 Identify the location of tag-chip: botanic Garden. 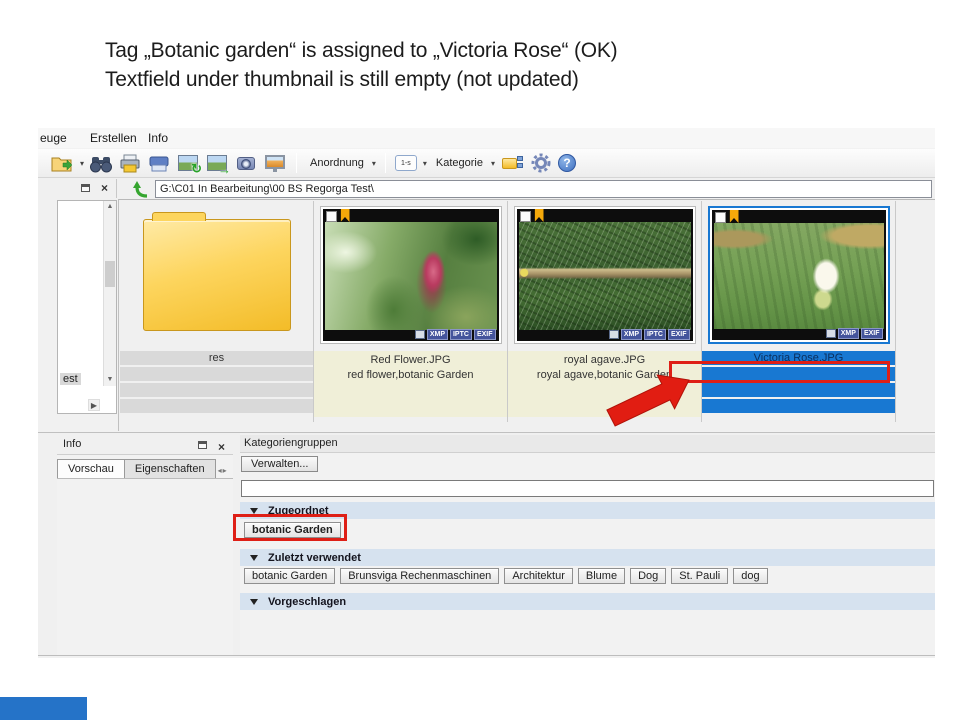
(290, 576).